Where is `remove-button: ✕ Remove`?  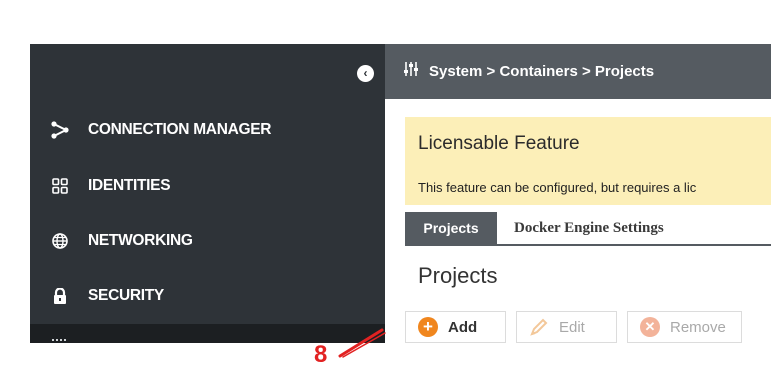
remove-button: ✕ Remove is located at coordinates (684, 327).